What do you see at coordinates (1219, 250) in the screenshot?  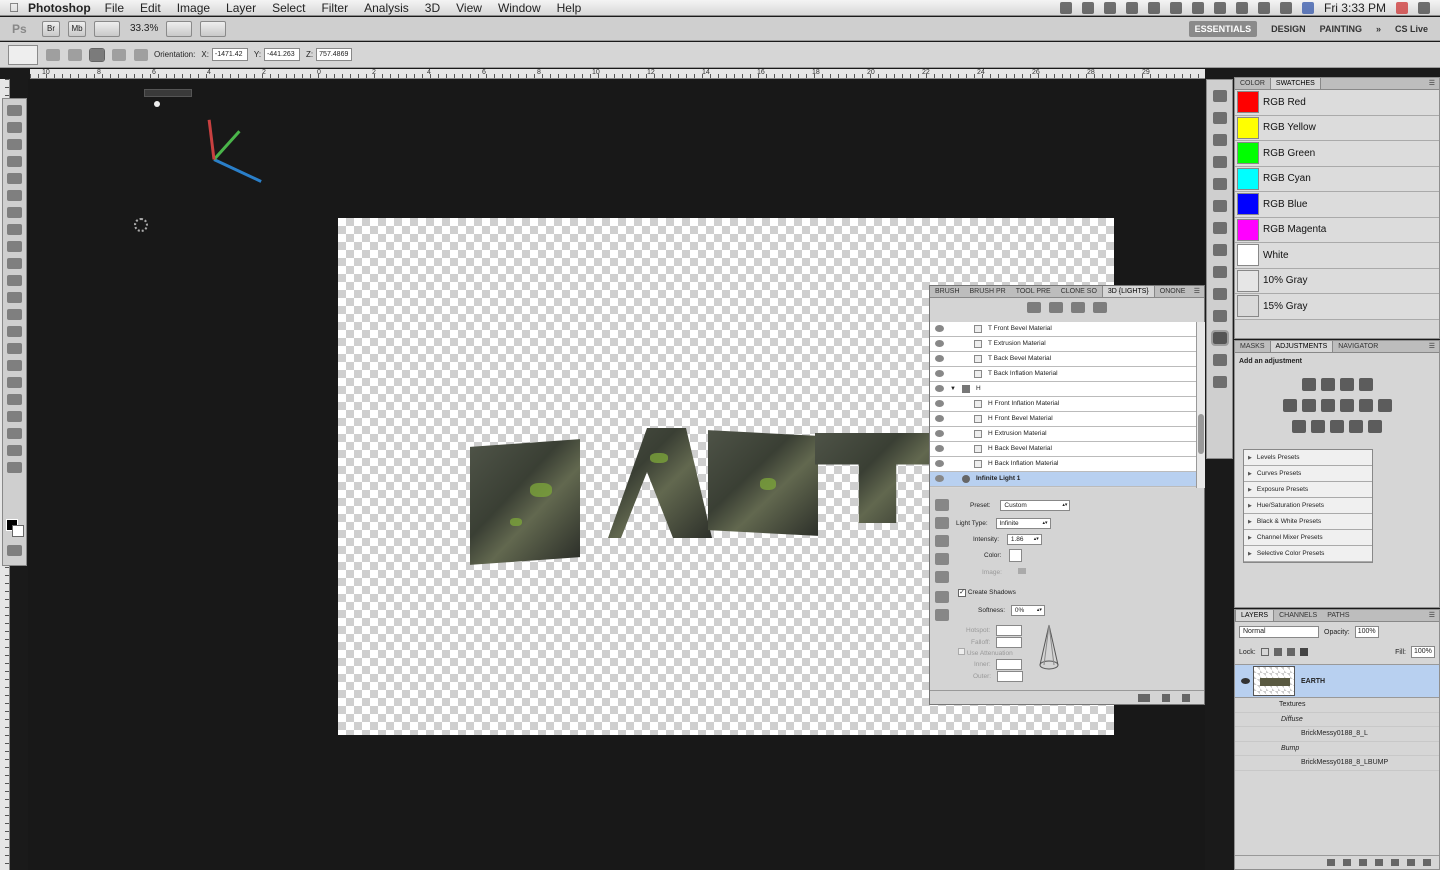 I see `brush-panel-icon` at bounding box center [1219, 250].